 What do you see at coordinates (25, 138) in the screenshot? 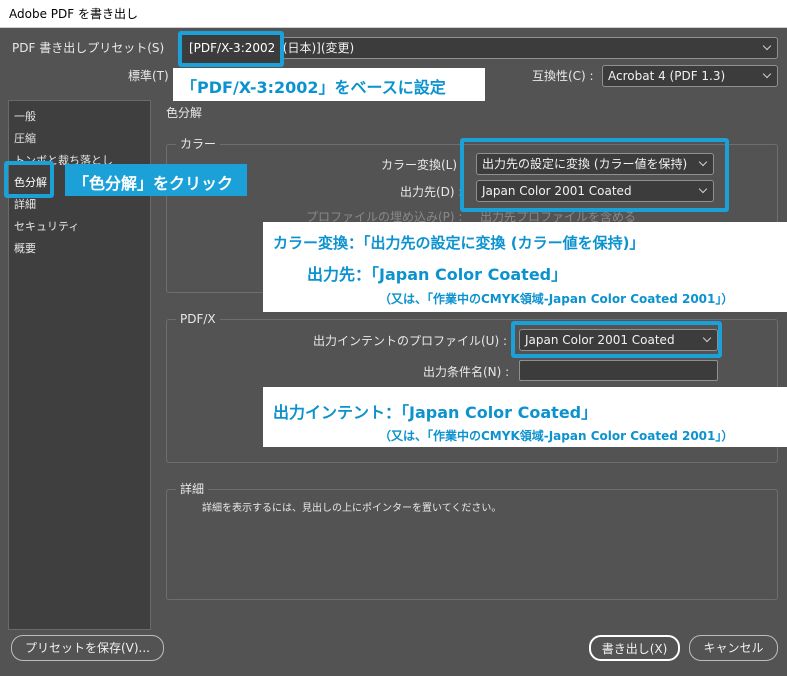
I see `sidebar-item-compression: 圧縮` at bounding box center [25, 138].